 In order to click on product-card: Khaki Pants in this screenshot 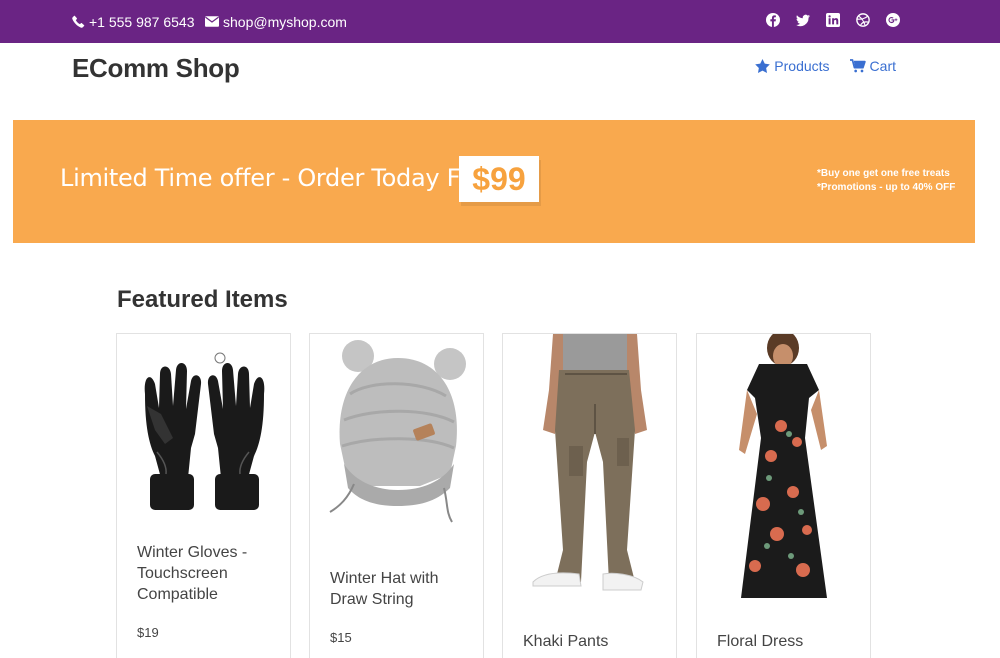, I will do `click(589, 495)`.